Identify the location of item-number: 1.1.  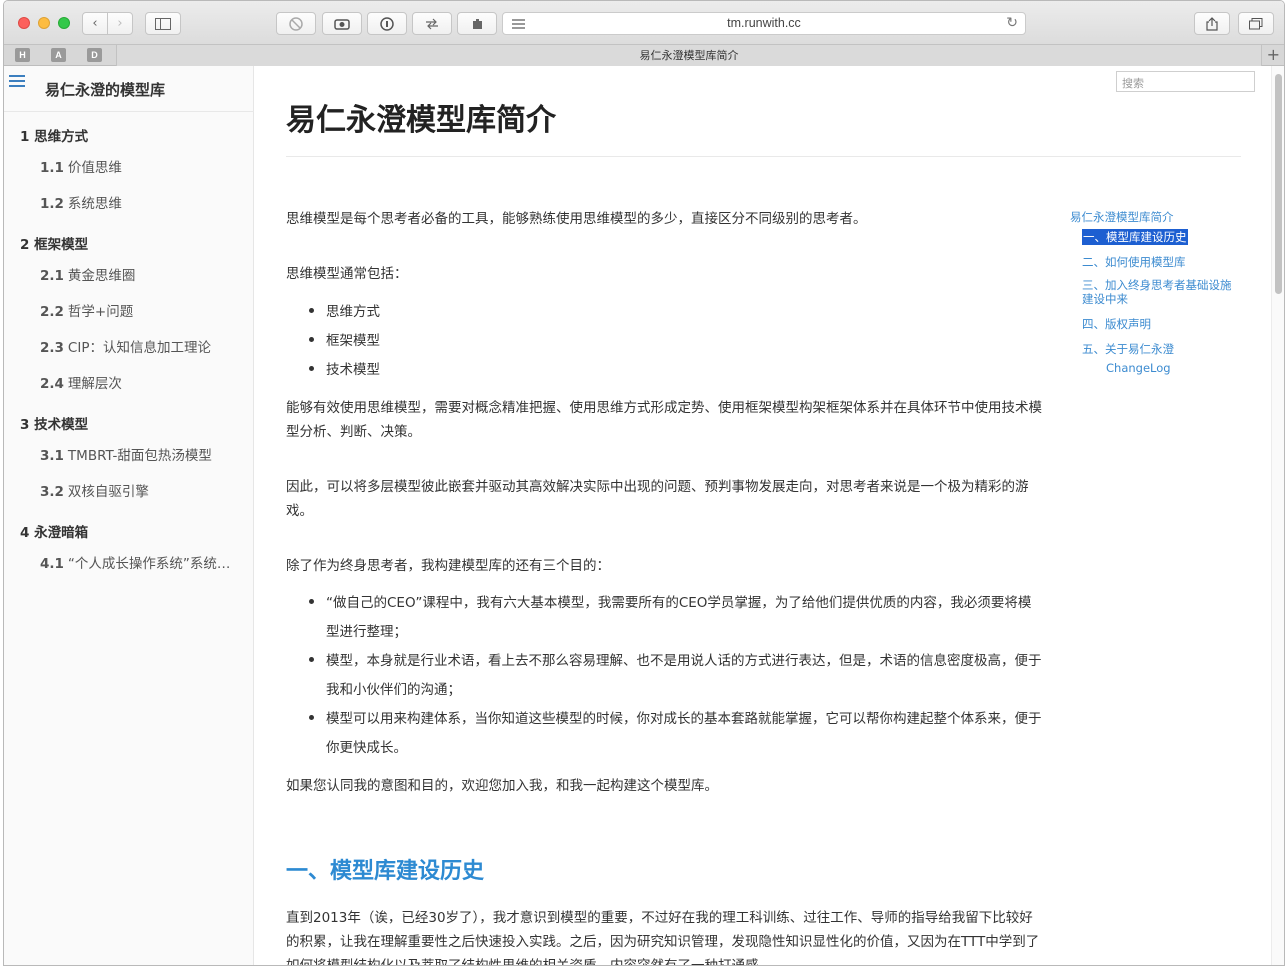
(52, 168).